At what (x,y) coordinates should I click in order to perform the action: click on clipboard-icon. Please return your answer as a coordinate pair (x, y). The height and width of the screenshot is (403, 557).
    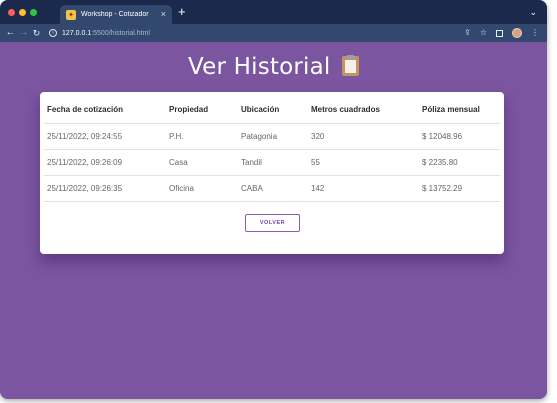
    Looking at the image, I should click on (351, 65).